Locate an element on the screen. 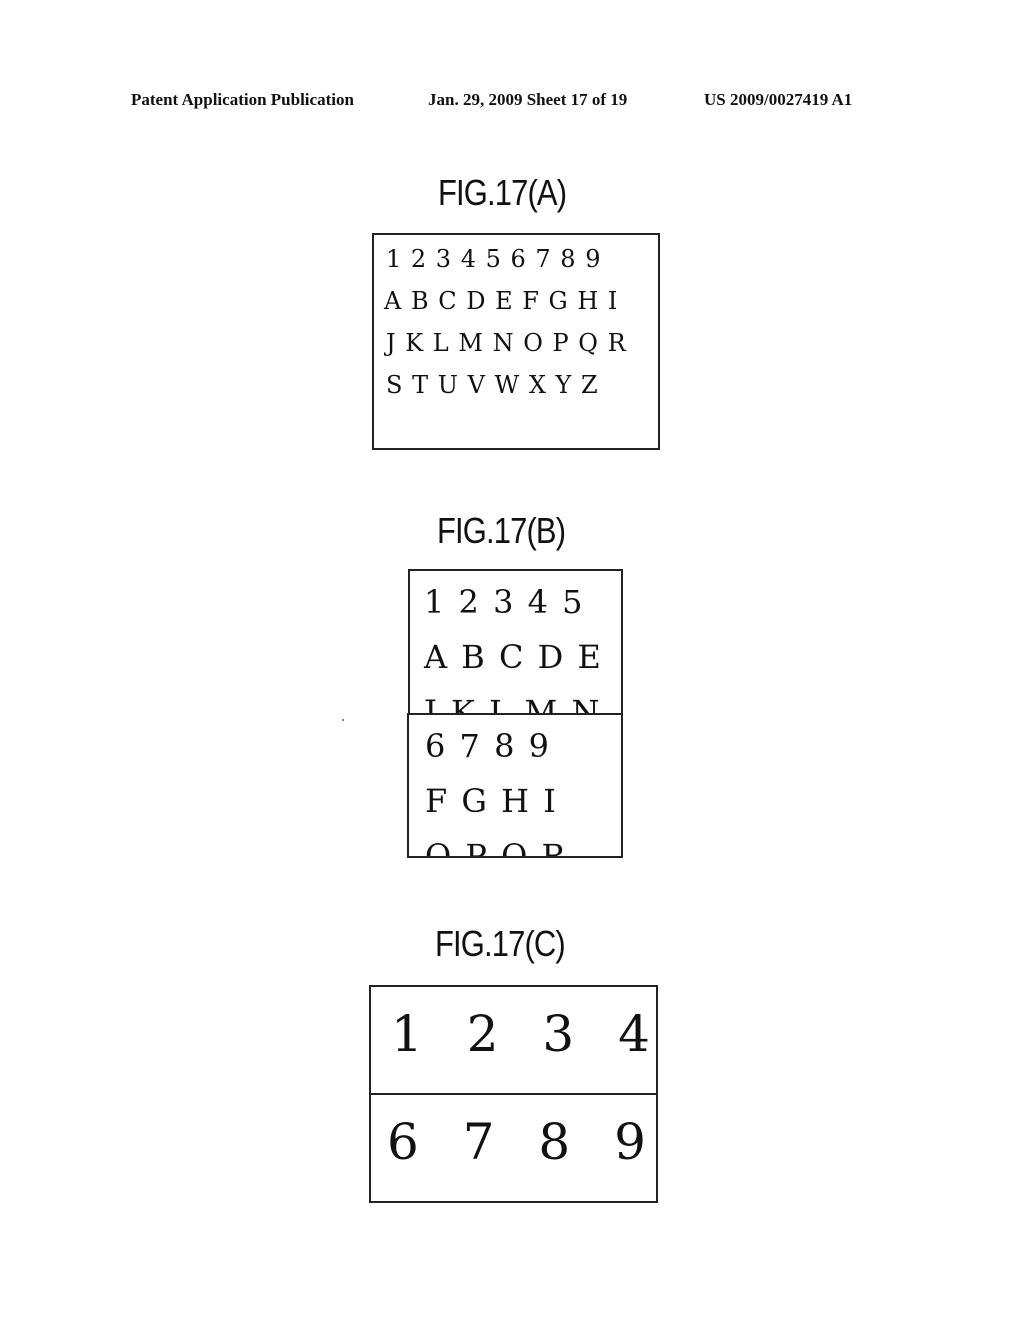  publication-date-sheet: Jan. 29, 2009 Sheet 17 of 19 is located at coordinates (528, 99).